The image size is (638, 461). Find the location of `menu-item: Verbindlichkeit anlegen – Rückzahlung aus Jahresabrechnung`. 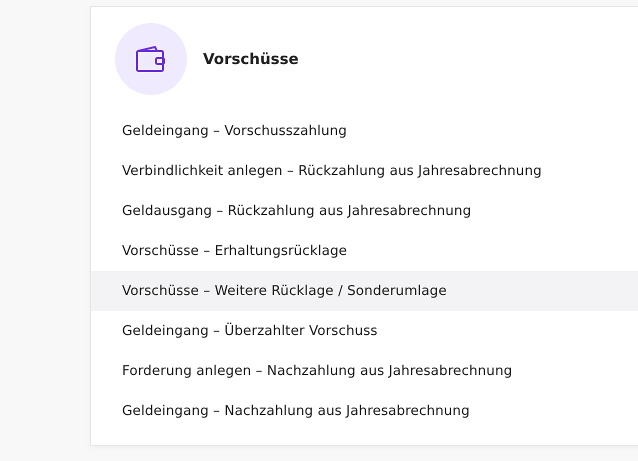

menu-item: Verbindlichkeit anlegen – Rückzahlung aus Jahresabrechnung is located at coordinates (364, 171).